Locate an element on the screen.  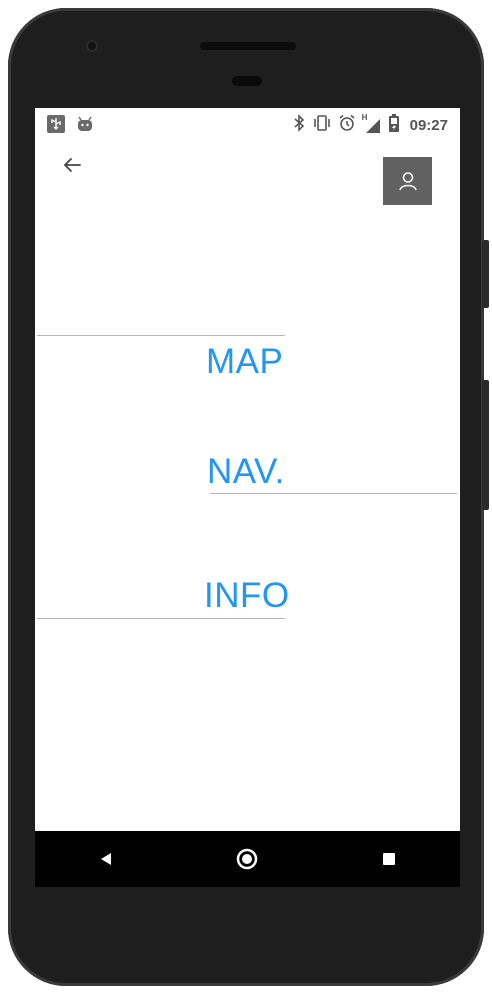
back-button is located at coordinates (72, 165).